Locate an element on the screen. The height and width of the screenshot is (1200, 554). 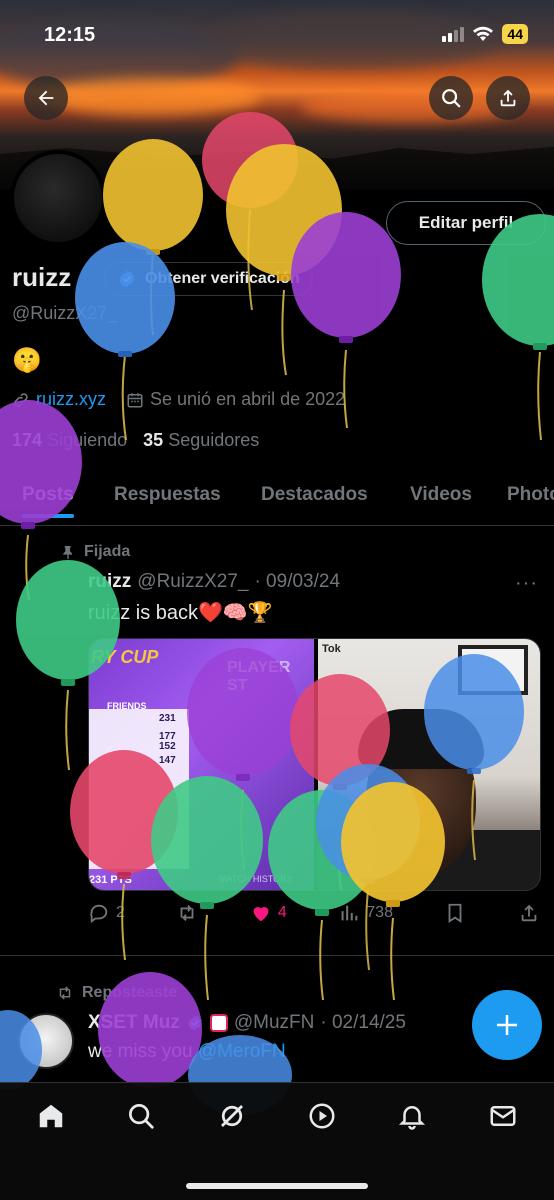
status-time: 12:15 is located at coordinates (70, 35).